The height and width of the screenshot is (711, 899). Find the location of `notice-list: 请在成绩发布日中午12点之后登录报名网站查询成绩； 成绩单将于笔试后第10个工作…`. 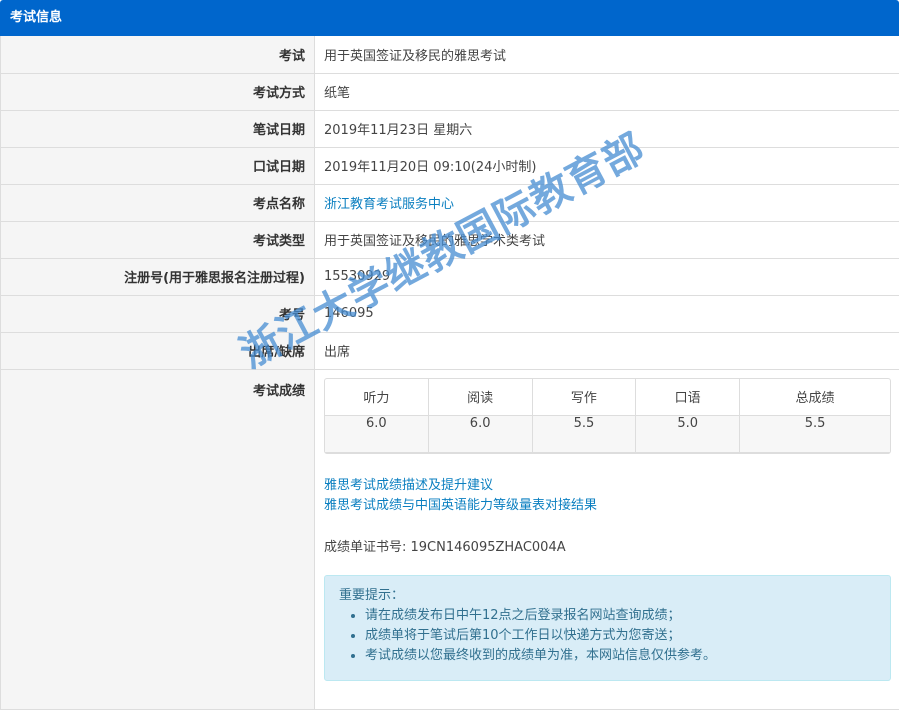

notice-list: 请在成绩发布日中午12点之后登录报名网站查询成绩； 成绩单将于笔试后第10个工作… is located at coordinates (620, 636).